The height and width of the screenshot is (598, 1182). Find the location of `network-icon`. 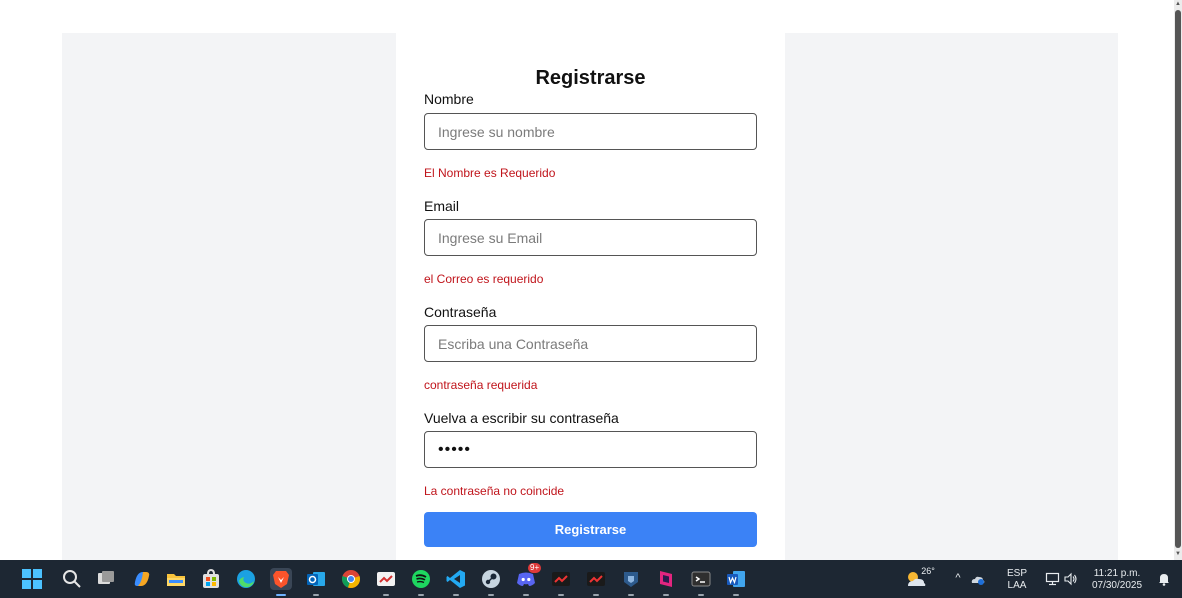

network-icon is located at coordinates (1053, 579).